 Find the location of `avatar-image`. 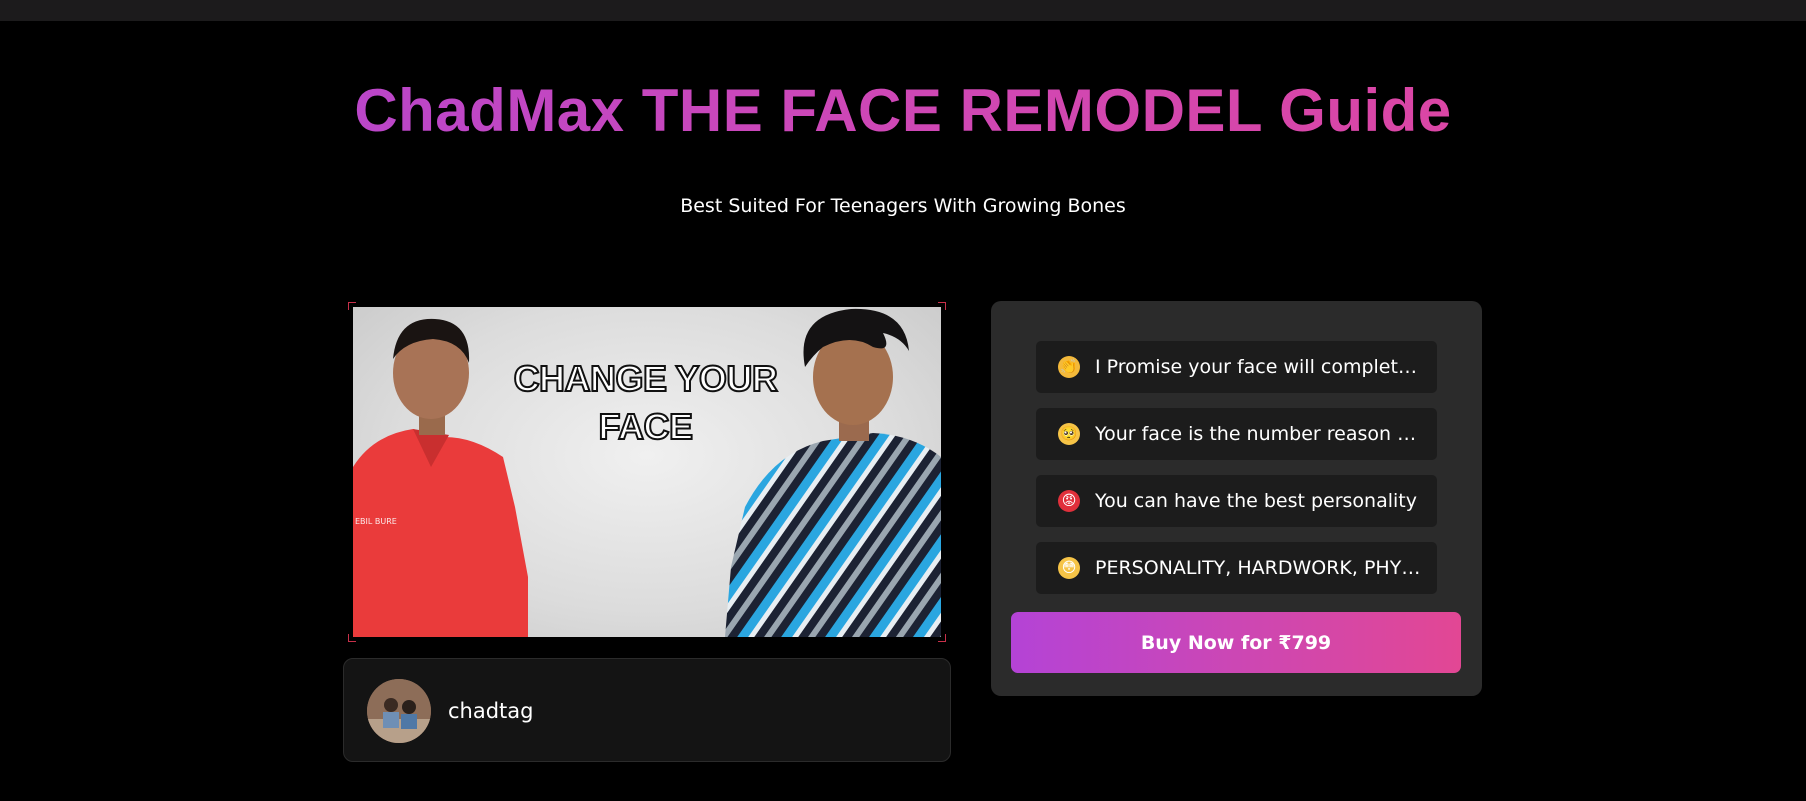

avatar-image is located at coordinates (399, 711).